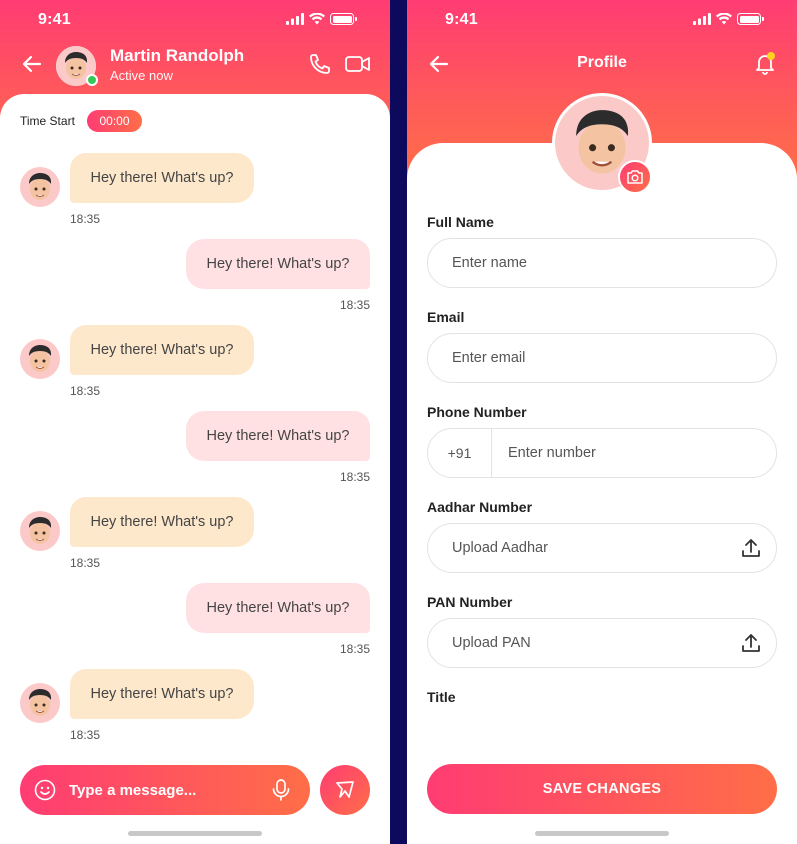 This screenshot has width=797, height=844. I want to click on aadhar-upload-field, so click(602, 548).